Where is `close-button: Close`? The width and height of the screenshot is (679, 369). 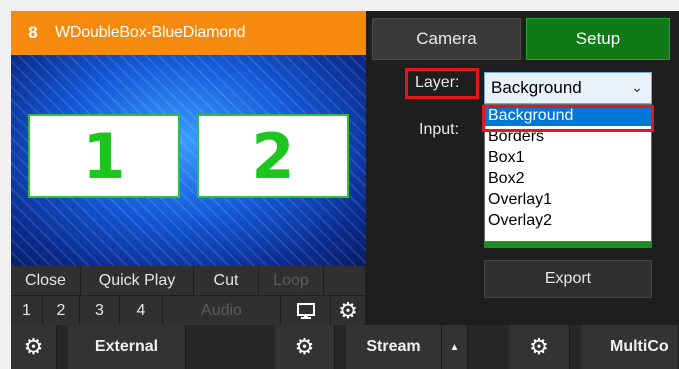
close-button: Close is located at coordinates (46, 281).